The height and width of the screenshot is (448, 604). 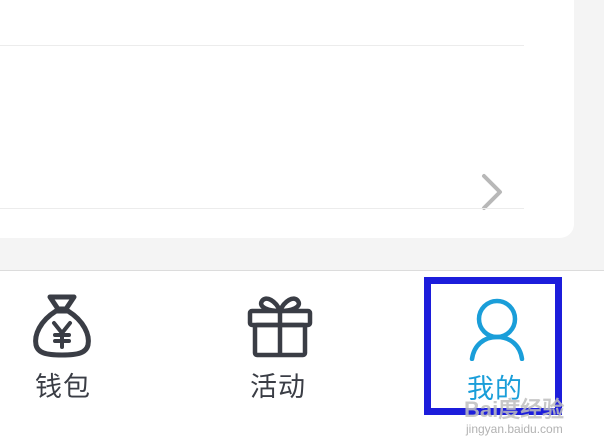 I want to click on tab-activity: 活动, so click(x=286, y=341).